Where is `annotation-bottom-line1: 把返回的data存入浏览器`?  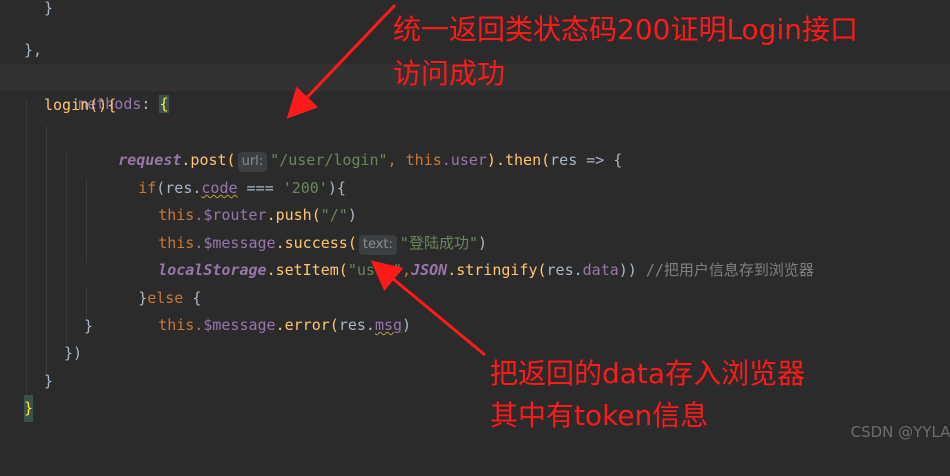
annotation-bottom-line1: 把返回的data存入浏览器 is located at coordinates (648, 373).